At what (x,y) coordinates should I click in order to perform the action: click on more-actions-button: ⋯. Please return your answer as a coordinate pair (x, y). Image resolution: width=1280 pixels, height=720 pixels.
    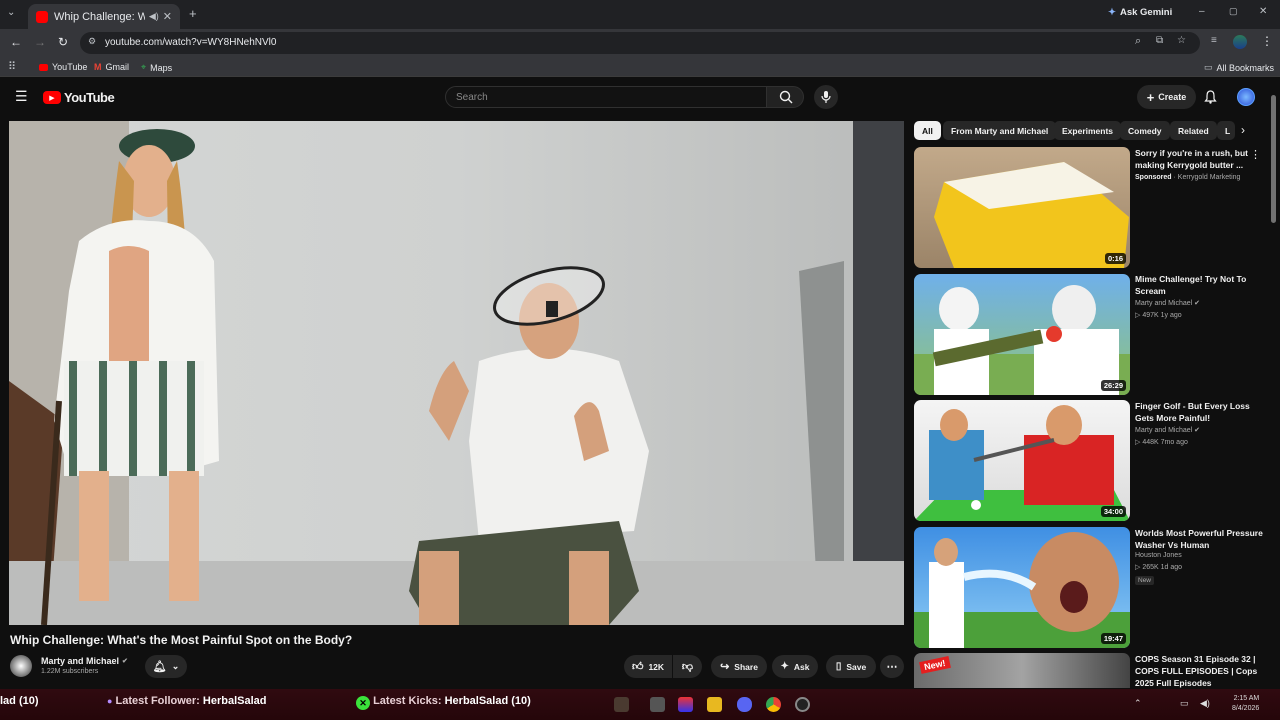
    Looking at the image, I should click on (892, 666).